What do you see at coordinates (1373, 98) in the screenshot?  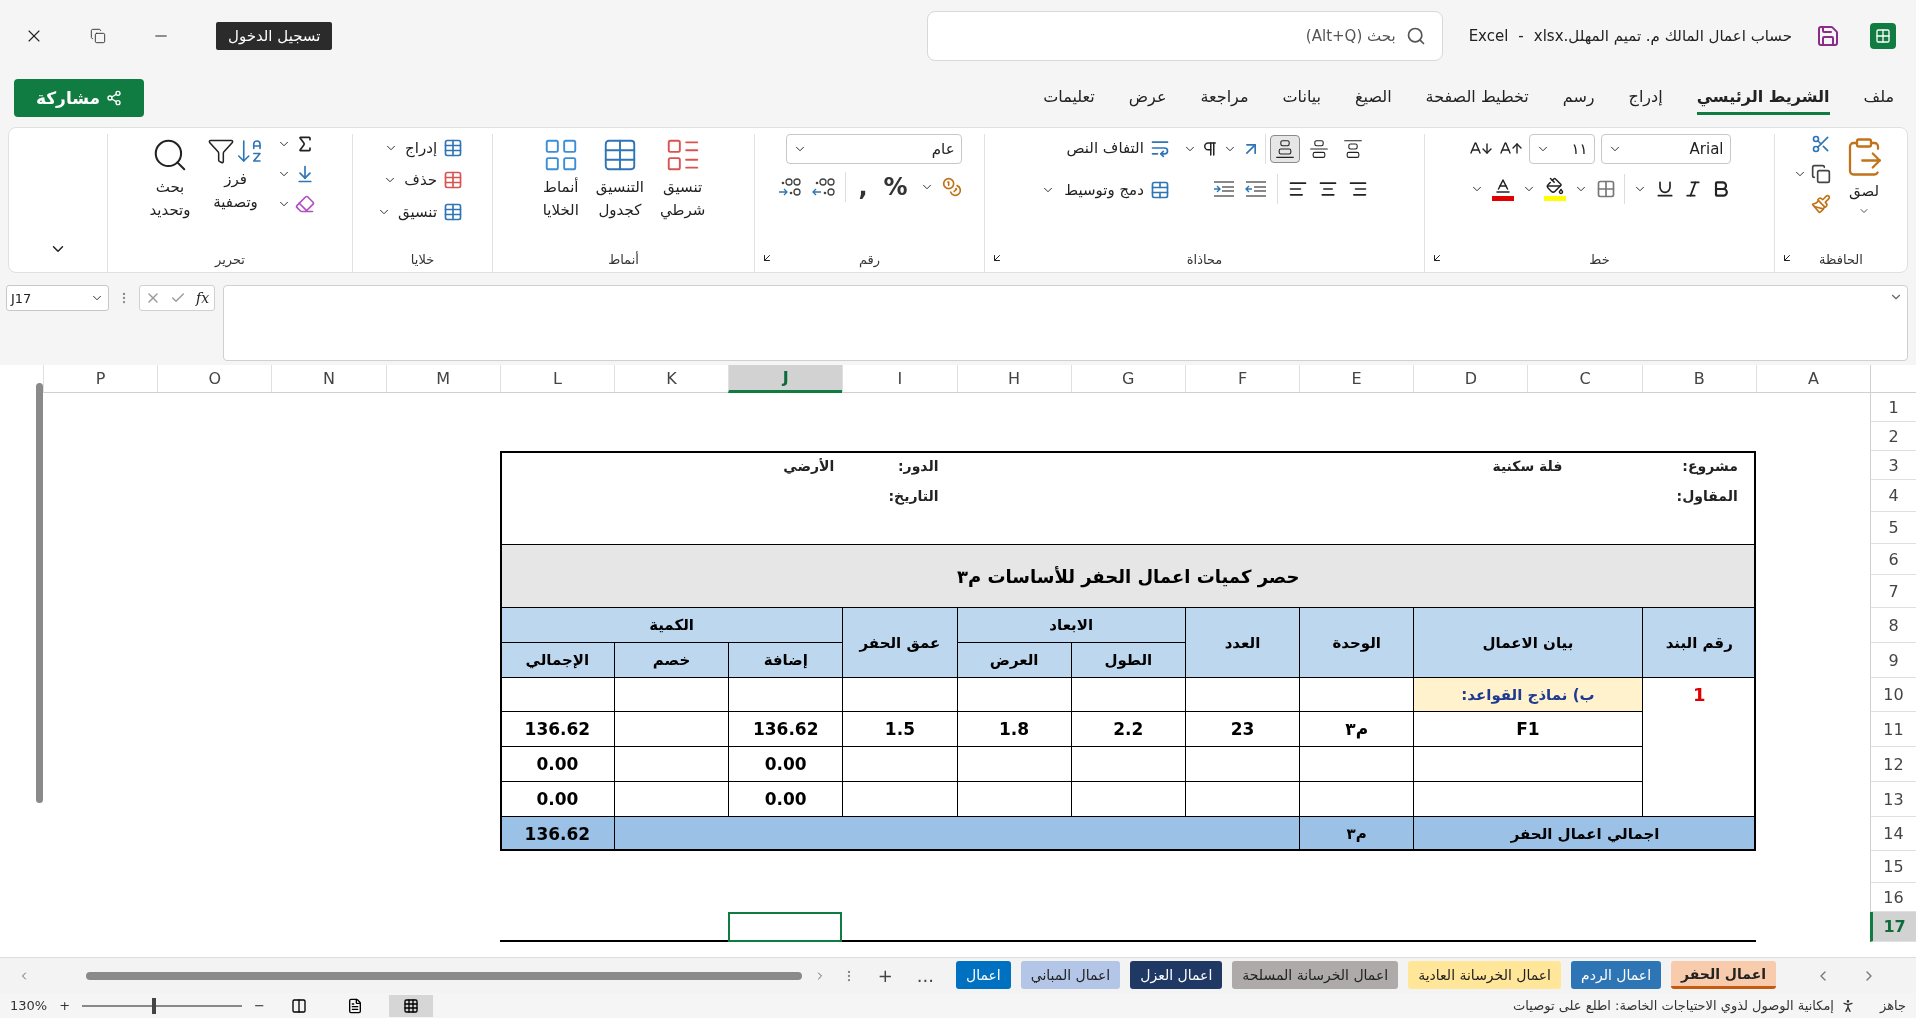 I see `ribbon-tab: الصيغ` at bounding box center [1373, 98].